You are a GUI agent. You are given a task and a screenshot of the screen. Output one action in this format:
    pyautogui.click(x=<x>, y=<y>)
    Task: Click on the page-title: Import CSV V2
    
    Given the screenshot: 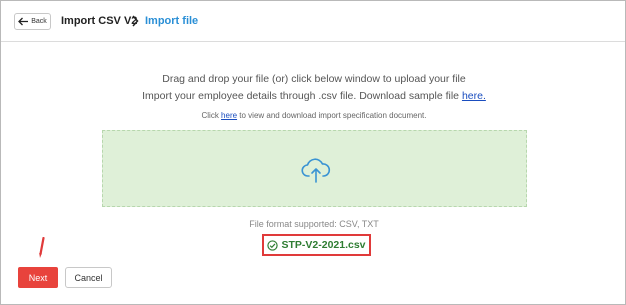 What is the action you would take?
    pyautogui.click(x=99, y=21)
    